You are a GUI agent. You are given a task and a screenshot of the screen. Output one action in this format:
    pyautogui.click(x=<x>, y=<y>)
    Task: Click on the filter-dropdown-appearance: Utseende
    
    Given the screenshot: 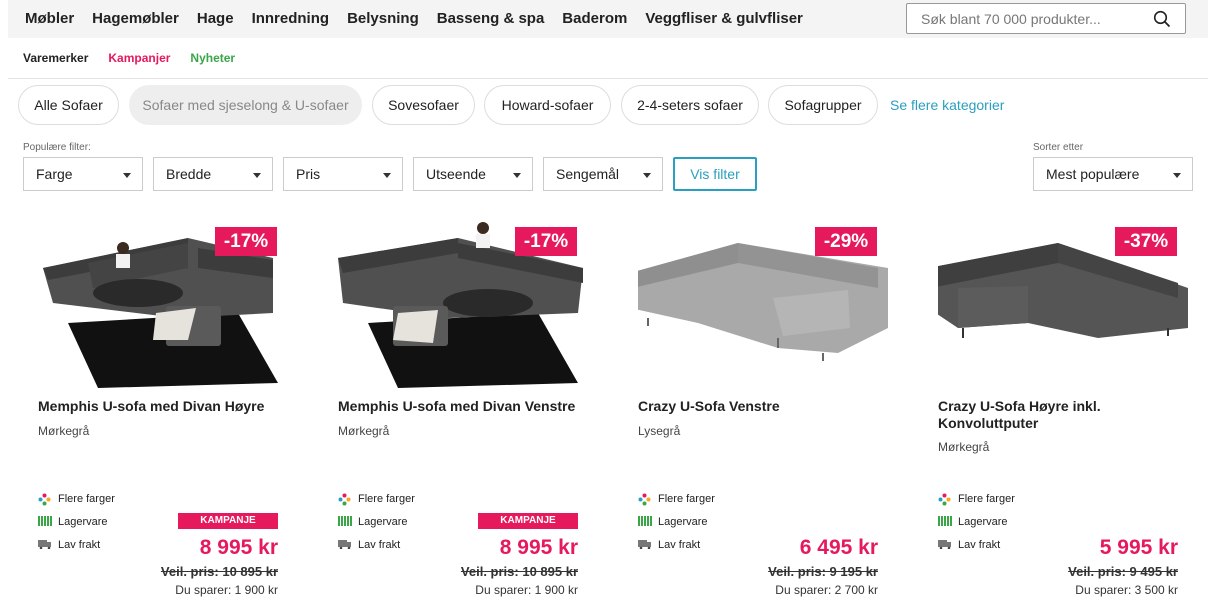 What is the action you would take?
    pyautogui.click(x=473, y=174)
    